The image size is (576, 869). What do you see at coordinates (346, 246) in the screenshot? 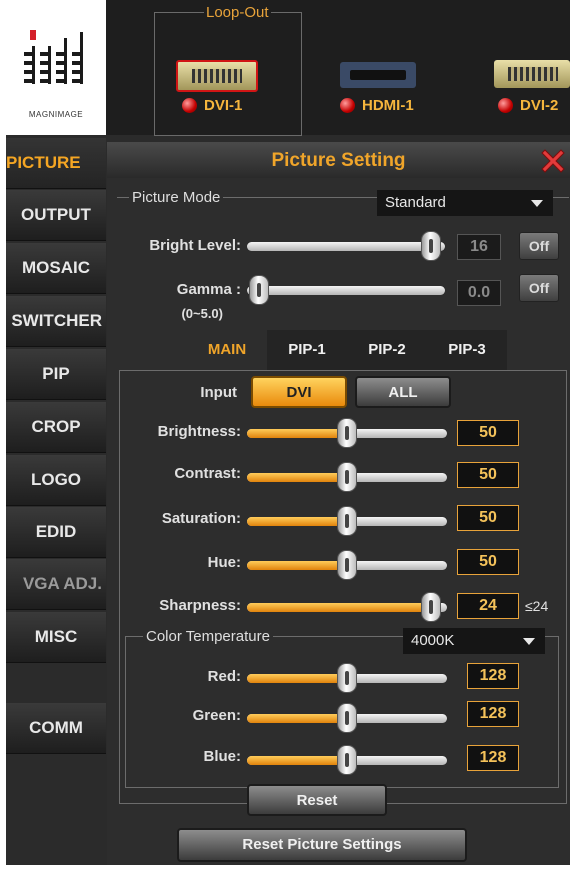
I see `bright-level-slider` at bounding box center [346, 246].